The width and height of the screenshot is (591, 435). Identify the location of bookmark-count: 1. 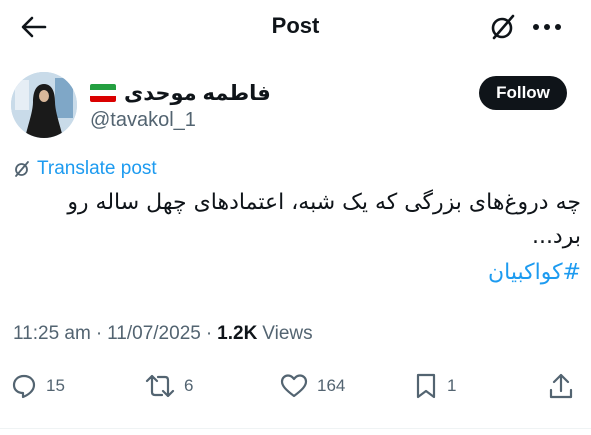
(452, 385).